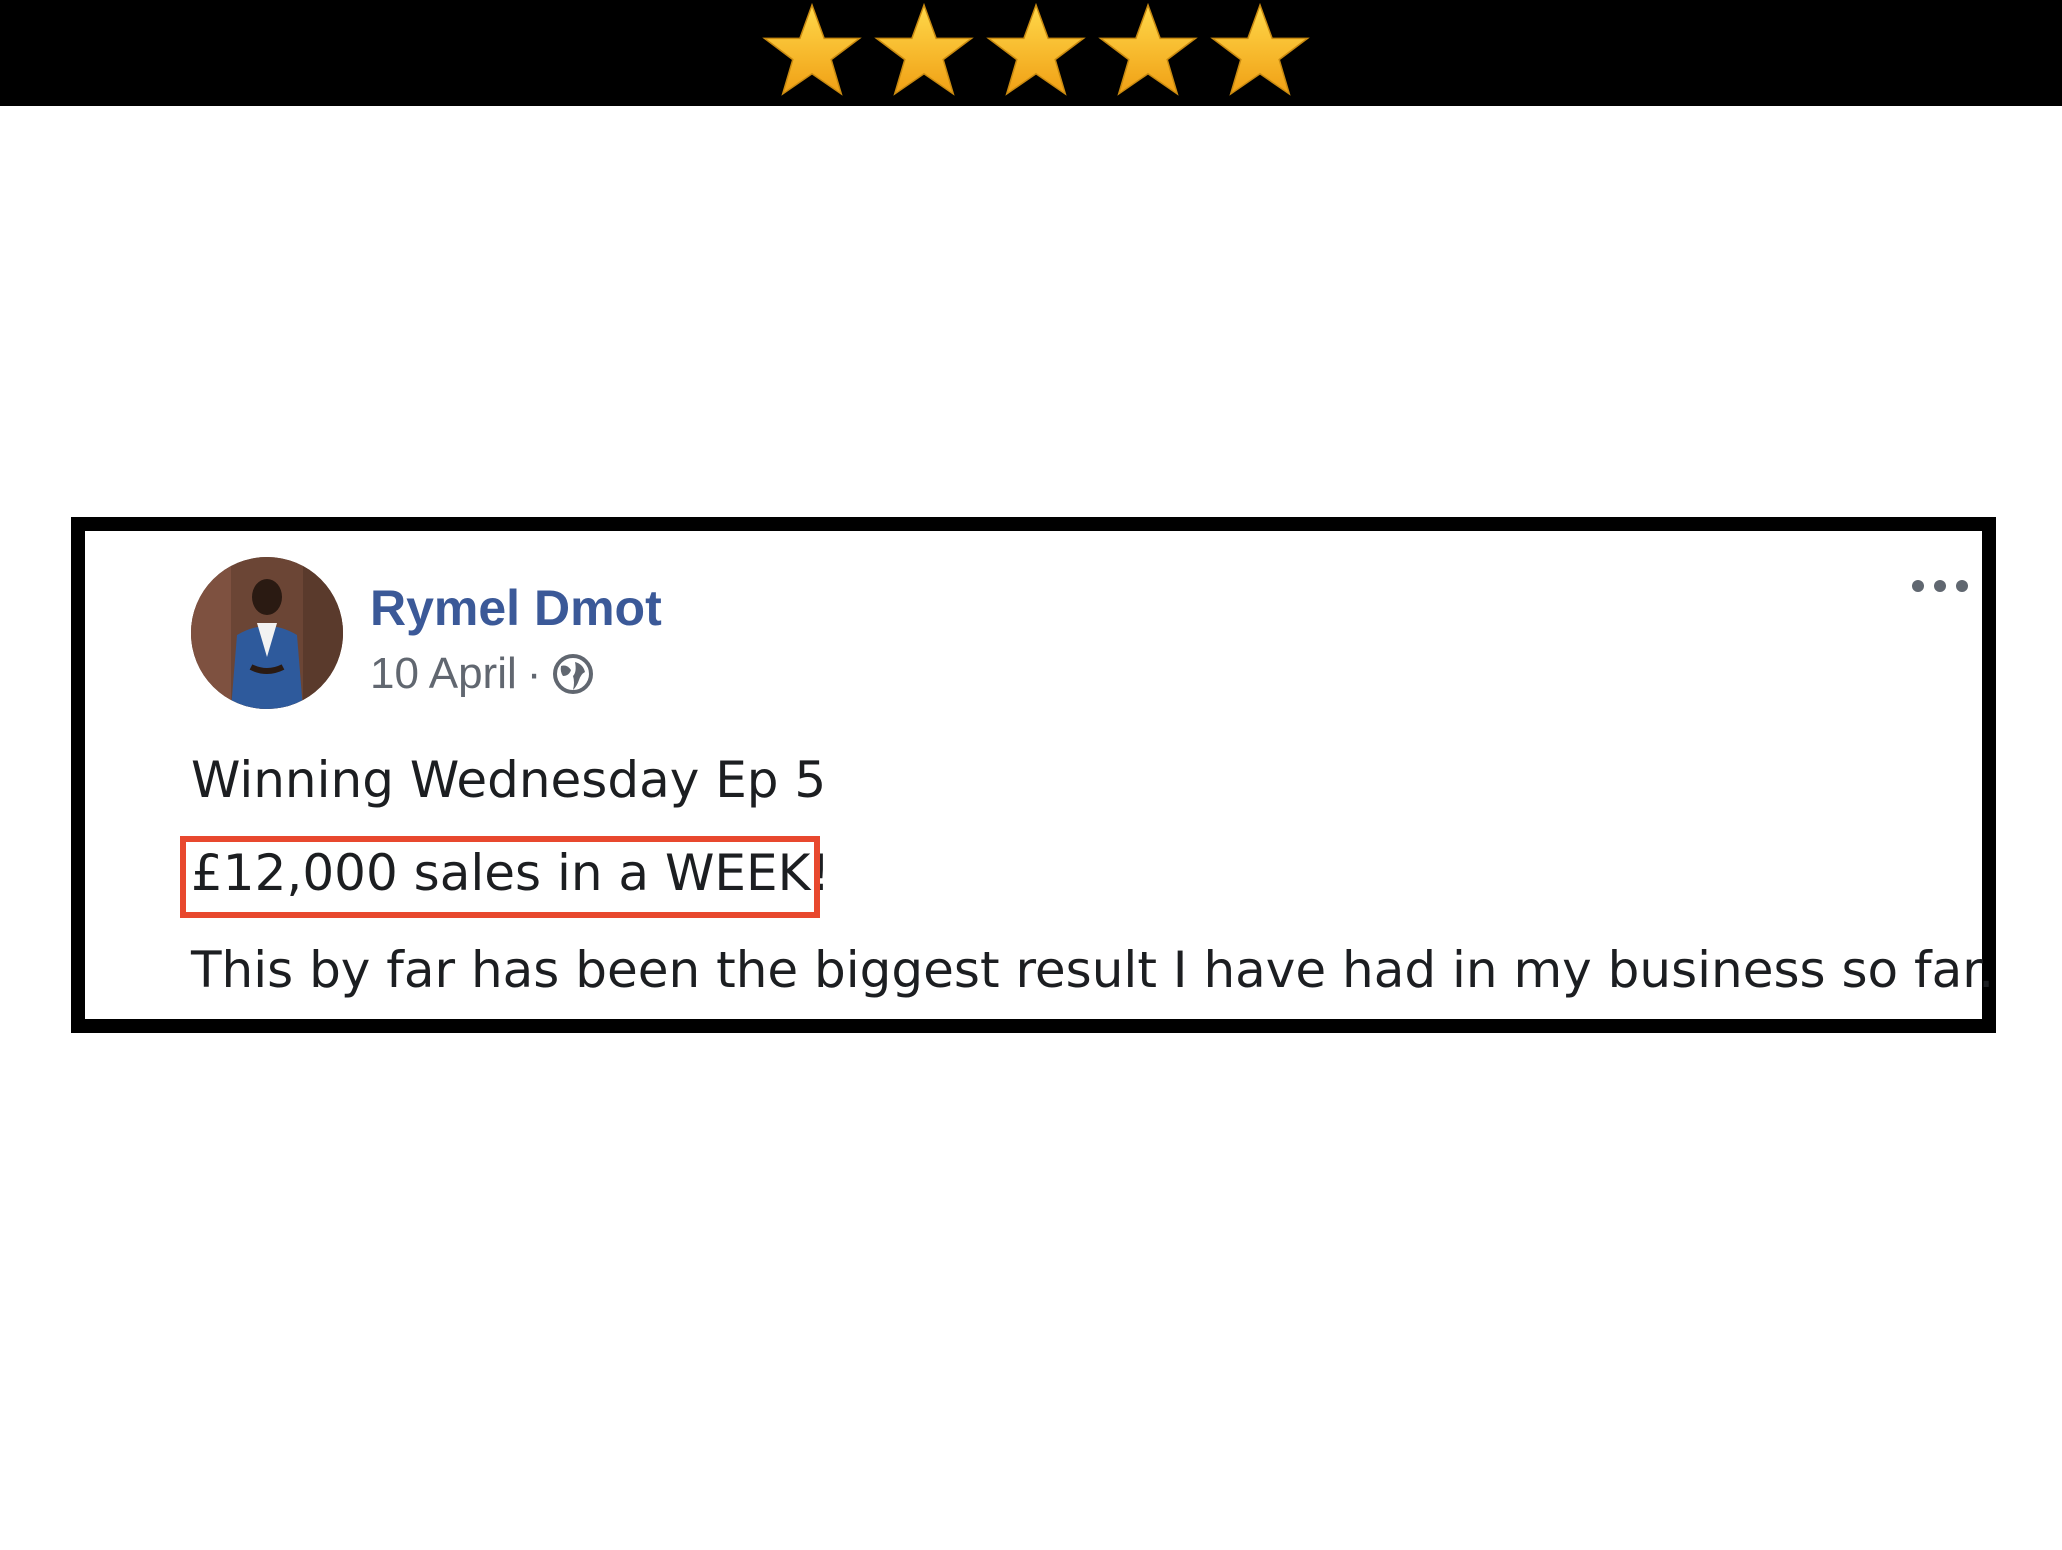 The image size is (2062, 1550). I want to click on star-rating, so click(1036, 52).